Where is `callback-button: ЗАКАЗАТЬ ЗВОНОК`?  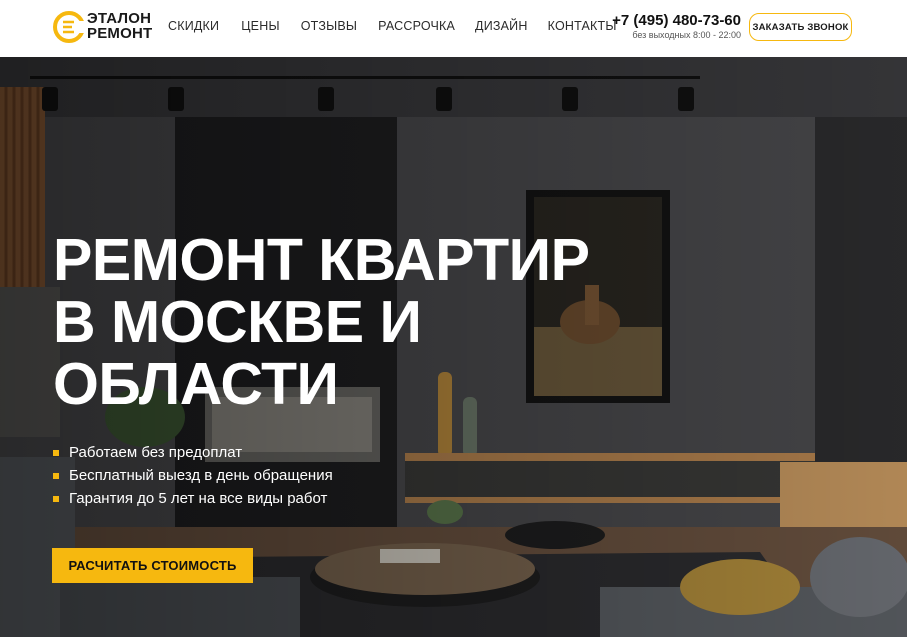 callback-button: ЗАКАЗАТЬ ЗВОНОК is located at coordinates (800, 27).